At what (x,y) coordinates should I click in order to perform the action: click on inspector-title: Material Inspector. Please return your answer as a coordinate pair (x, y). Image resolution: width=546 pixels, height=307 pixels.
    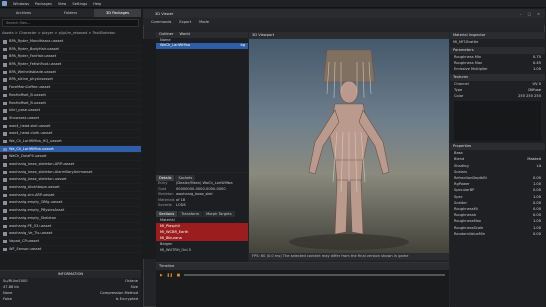
    Looking at the image, I should click on (497, 35).